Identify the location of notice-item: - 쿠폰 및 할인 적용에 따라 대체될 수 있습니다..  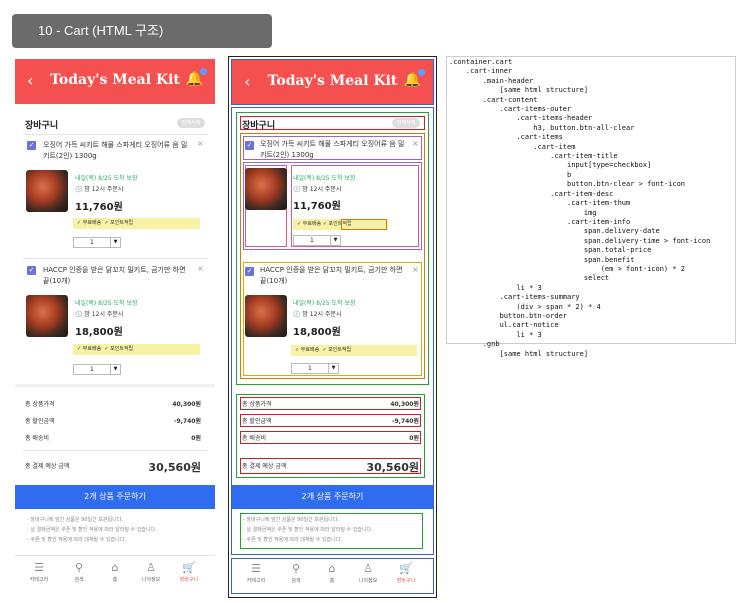
(76, 540).